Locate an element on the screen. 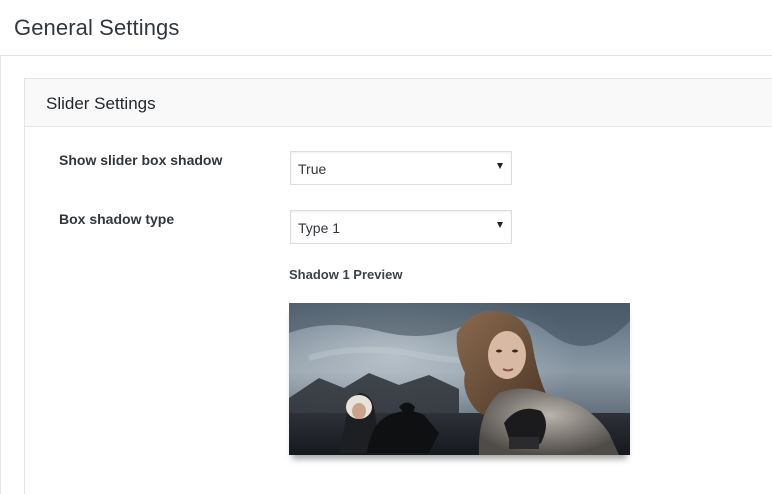 The width and height of the screenshot is (772, 494). box-shadow-type-select: Type 1 is located at coordinates (401, 227).